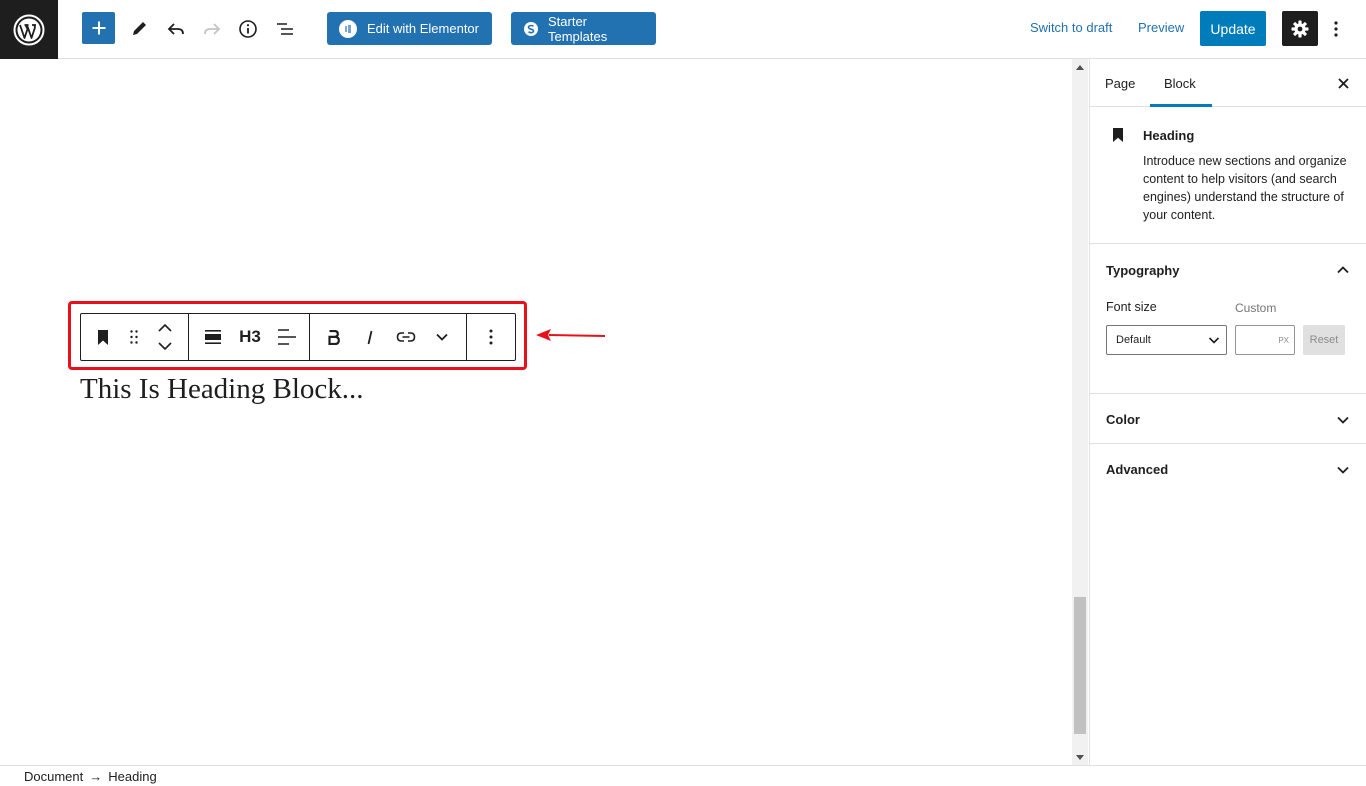  I want to click on heading-level-label: H3, so click(250, 336).